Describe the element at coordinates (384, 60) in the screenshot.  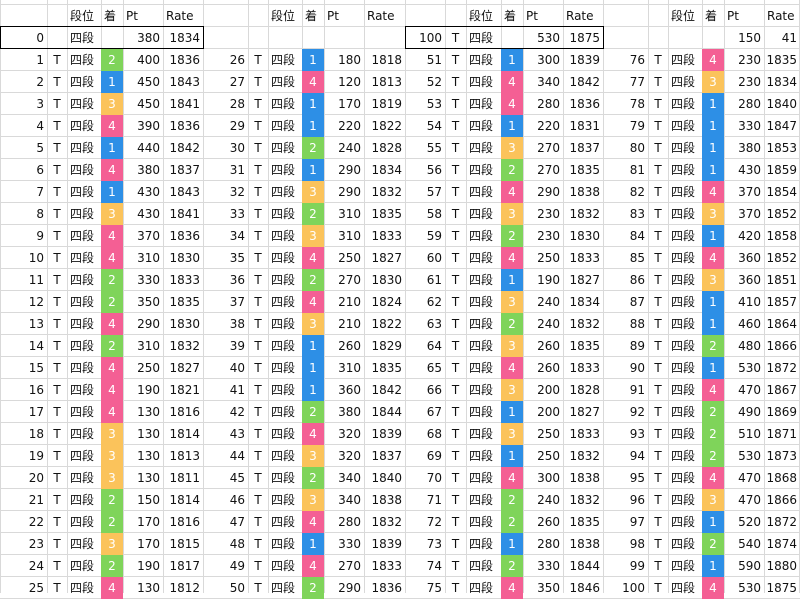
I see `row-rate-cell: 1818` at that location.